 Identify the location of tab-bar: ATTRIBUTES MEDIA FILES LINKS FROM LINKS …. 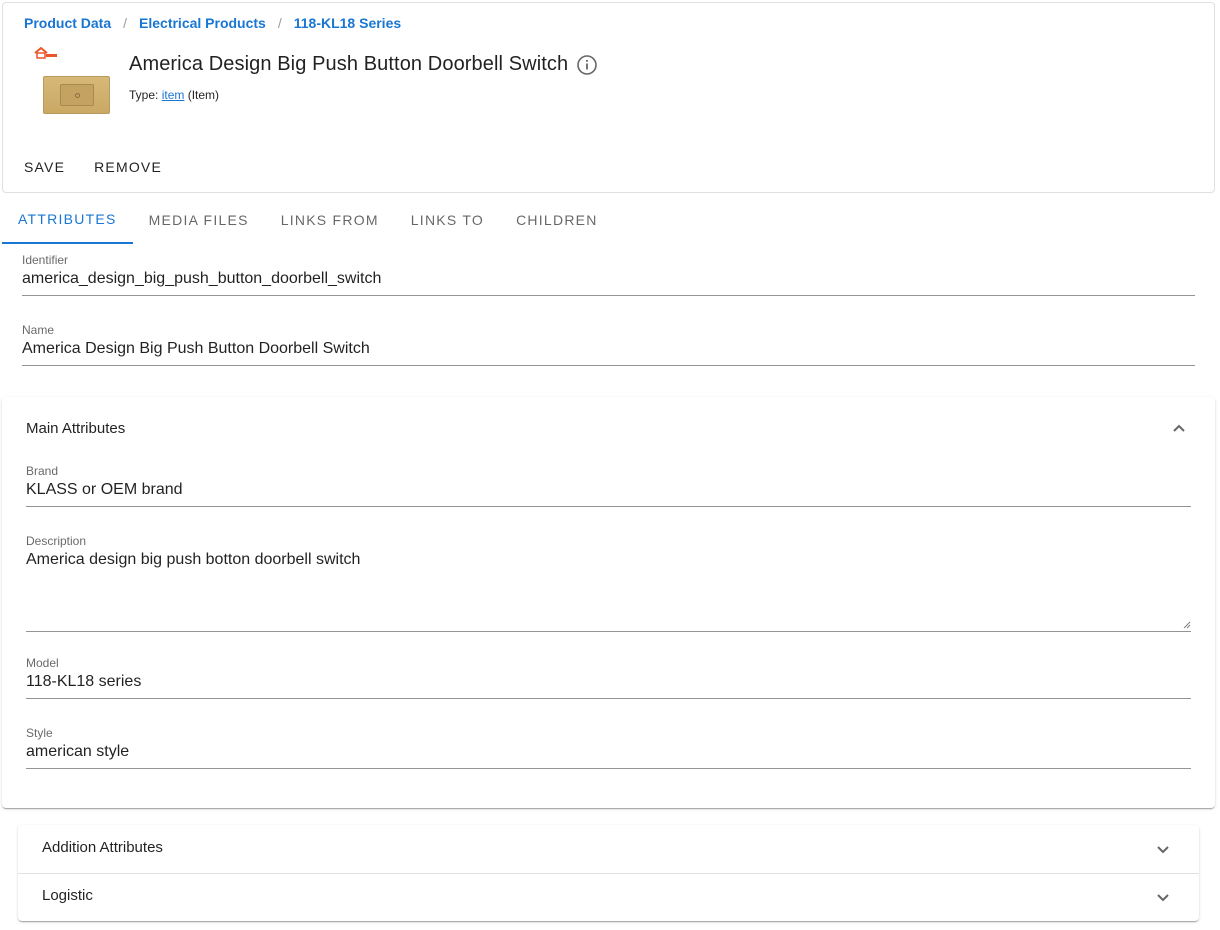
(308, 220).